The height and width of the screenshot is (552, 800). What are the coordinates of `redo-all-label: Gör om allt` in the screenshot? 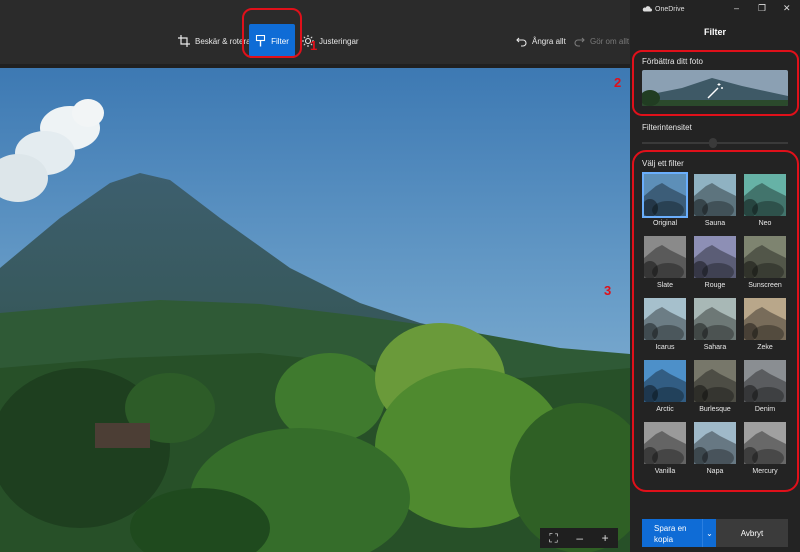 It's located at (610, 41).